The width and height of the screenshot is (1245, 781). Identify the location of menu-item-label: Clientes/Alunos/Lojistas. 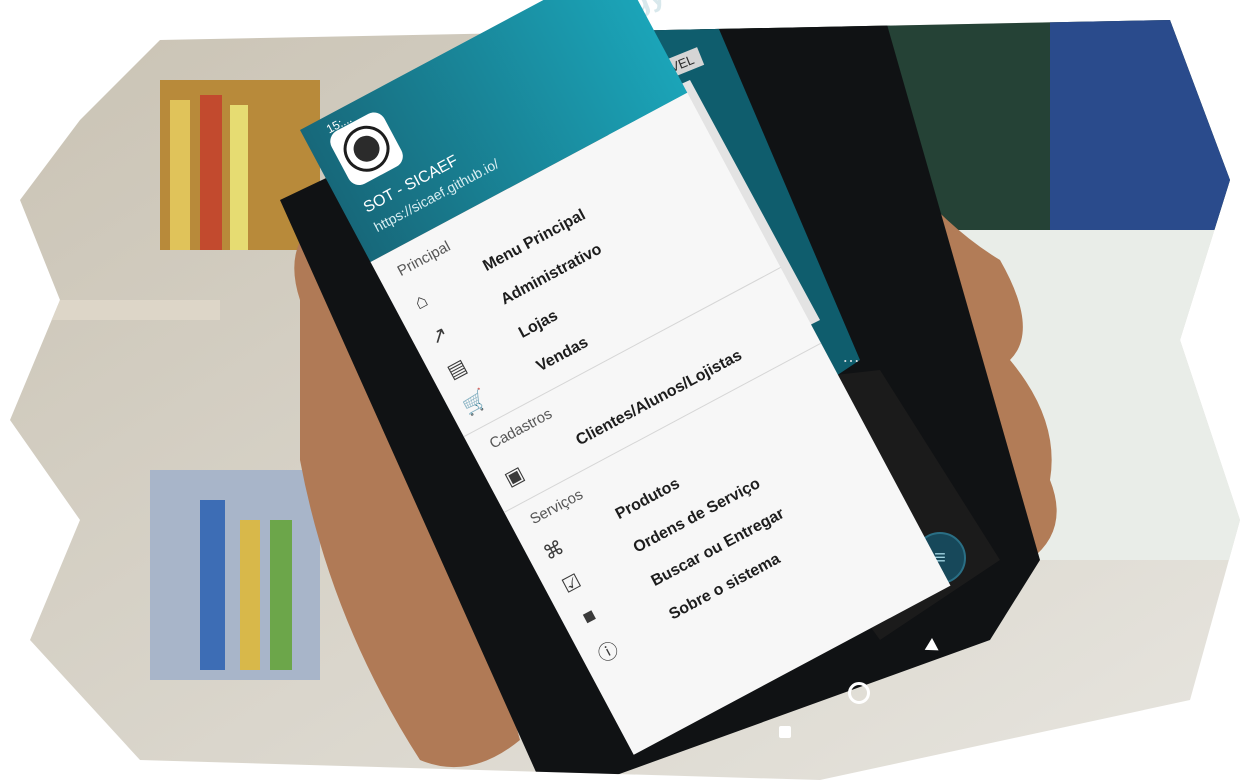
(659, 398).